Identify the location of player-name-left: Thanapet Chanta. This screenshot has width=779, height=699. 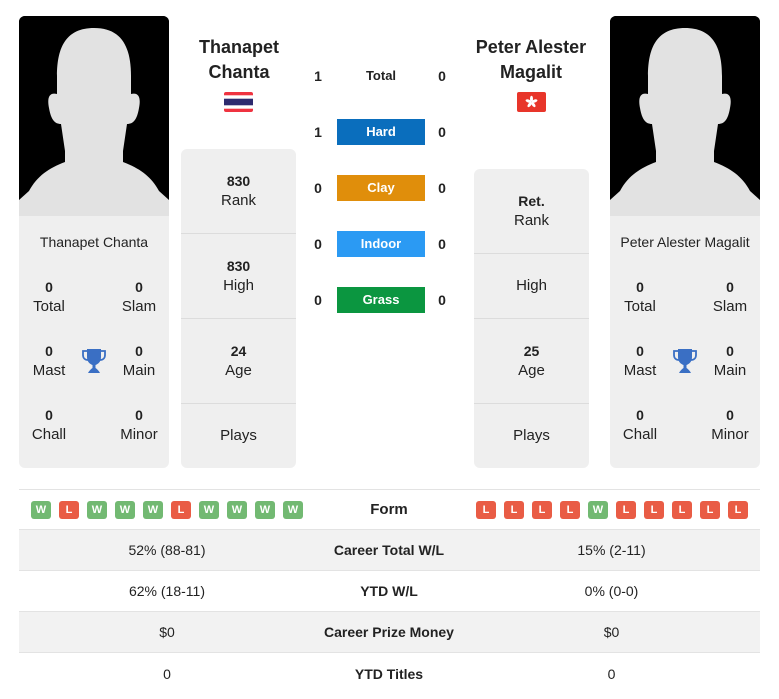
(94, 242).